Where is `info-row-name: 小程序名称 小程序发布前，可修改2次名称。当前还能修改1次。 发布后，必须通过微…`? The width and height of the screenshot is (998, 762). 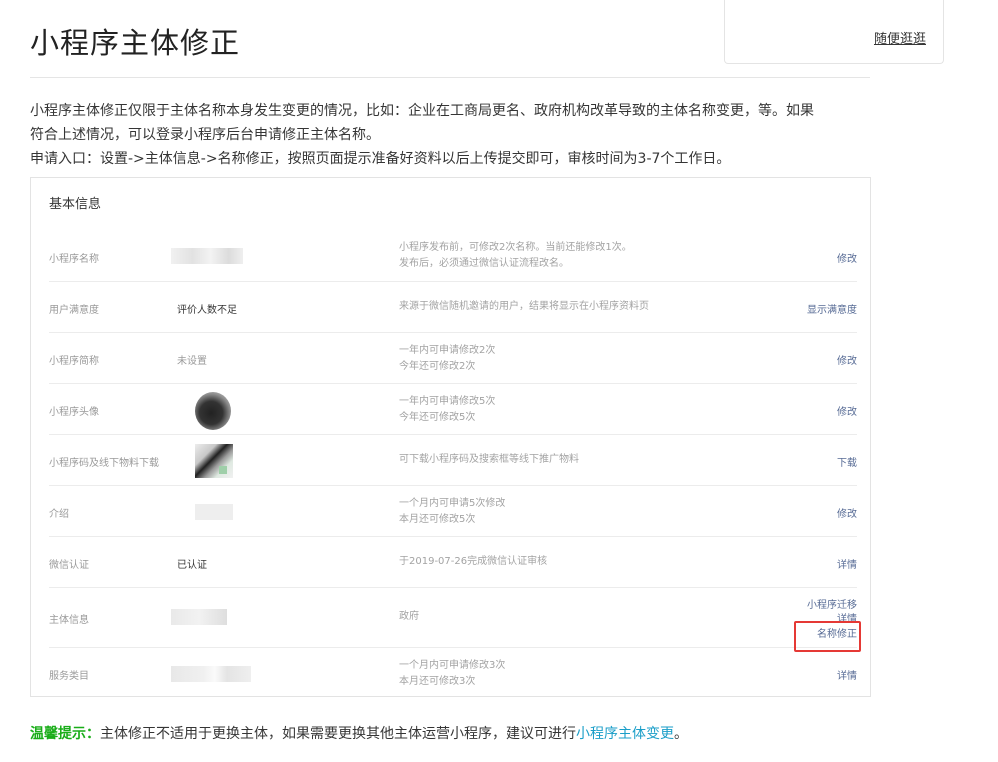 info-row-name: 小程序名称 小程序发布前，可修改2次名称。当前还能修改1次。 发布后，必须通过微… is located at coordinates (453, 256).